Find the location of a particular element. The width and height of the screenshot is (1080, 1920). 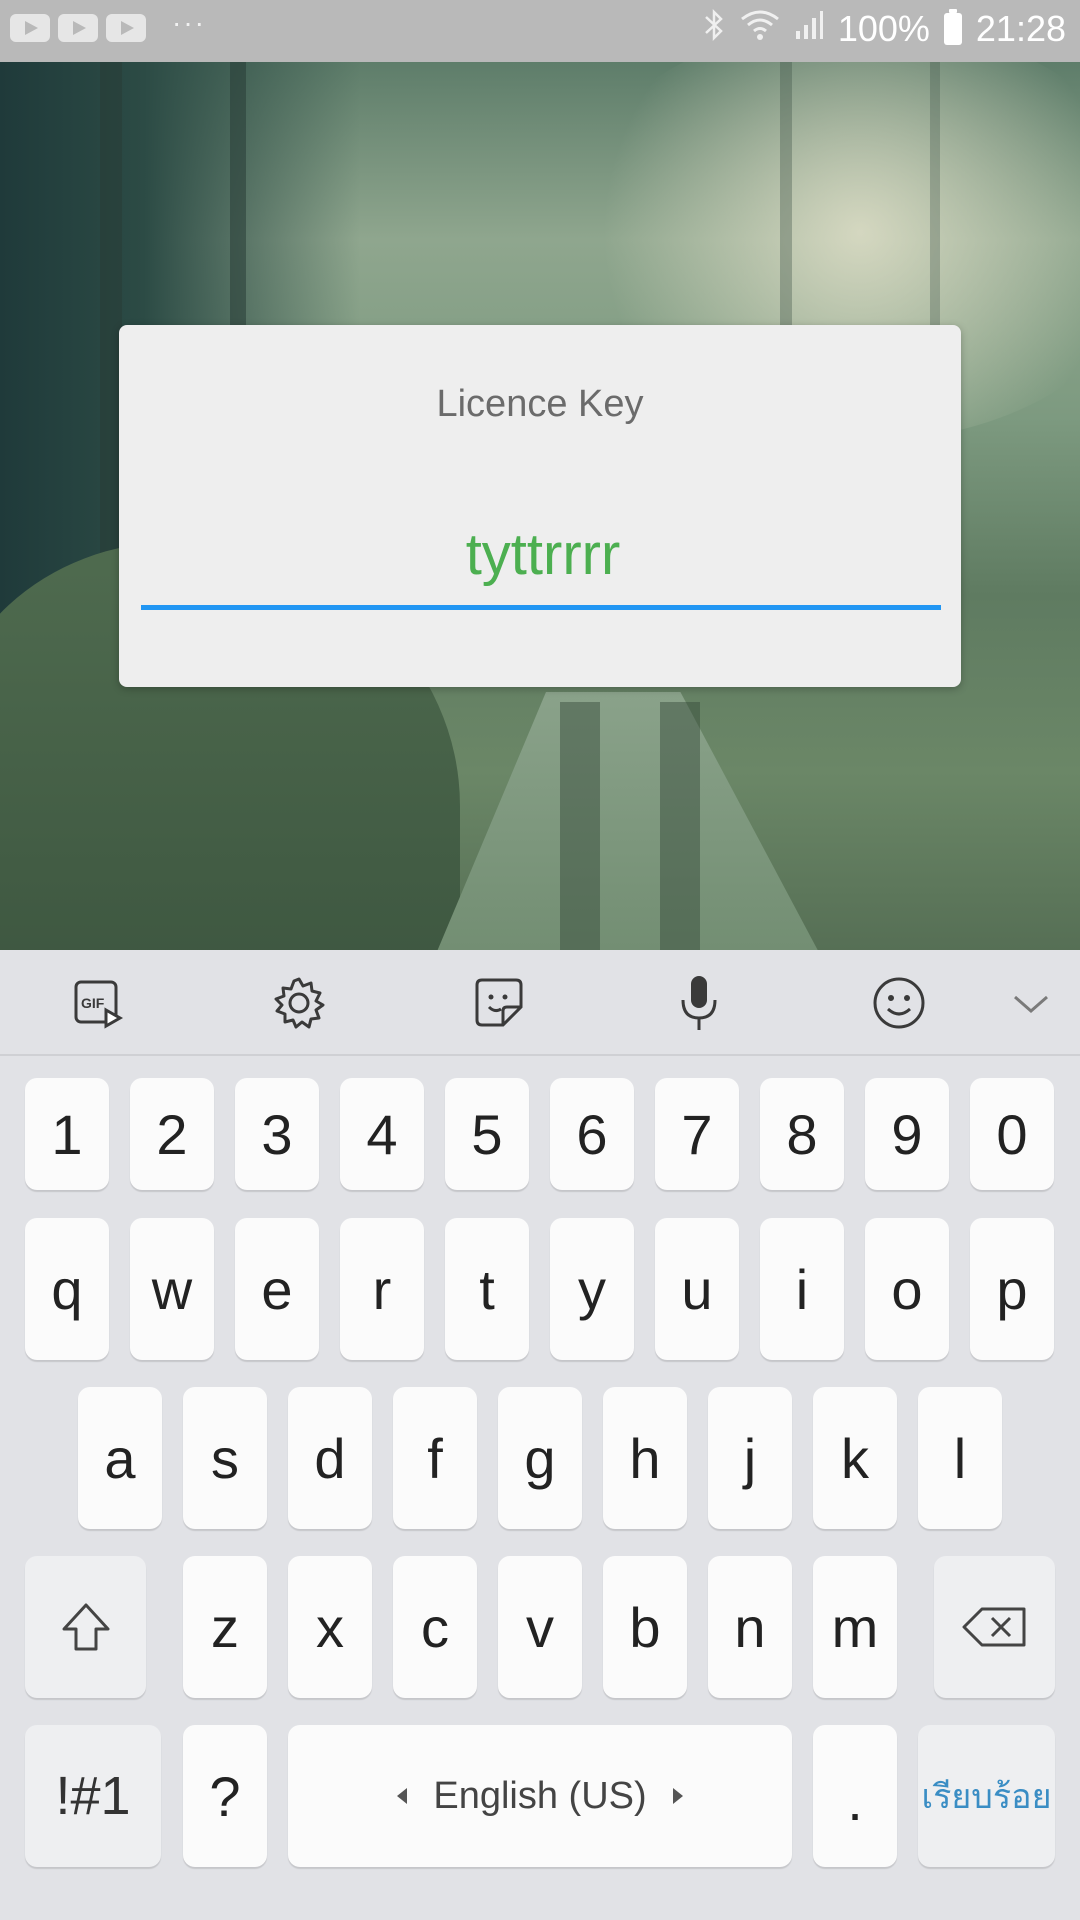

licence-key-dialog: Licence Key is located at coordinates (540, 506).